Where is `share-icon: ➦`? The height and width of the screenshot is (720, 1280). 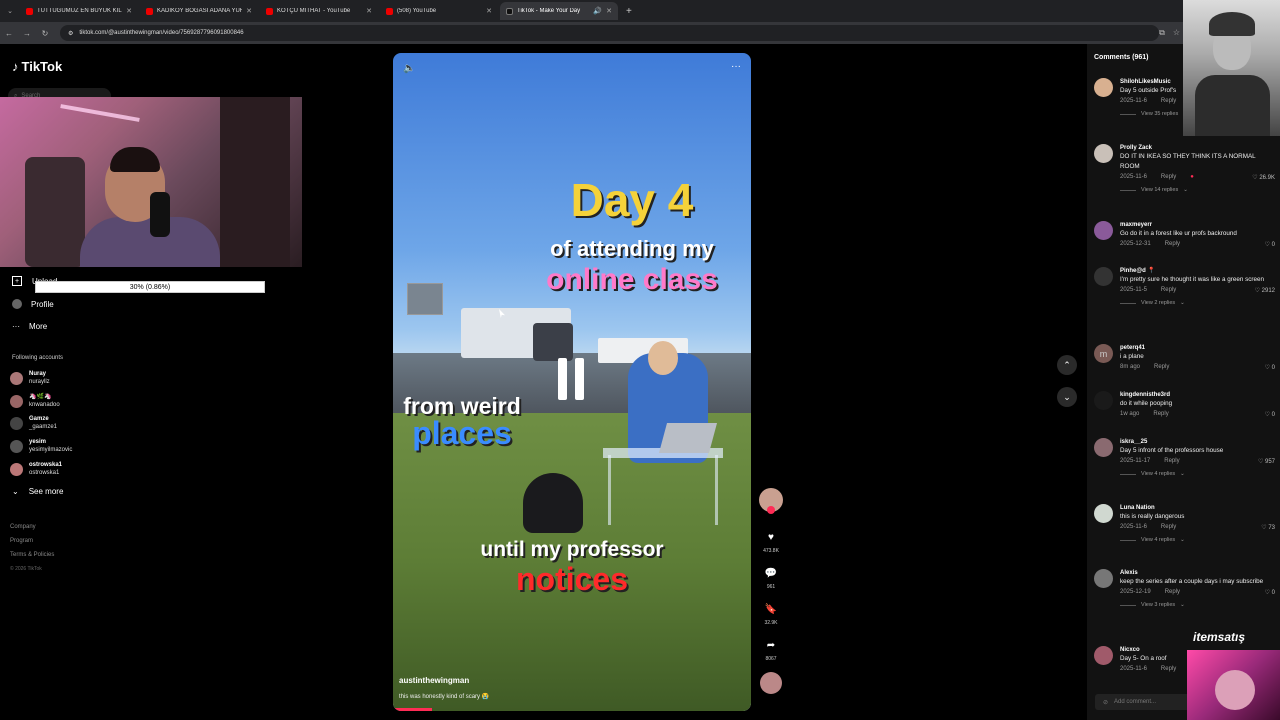
share-icon: ➦ is located at coordinates (771, 645).